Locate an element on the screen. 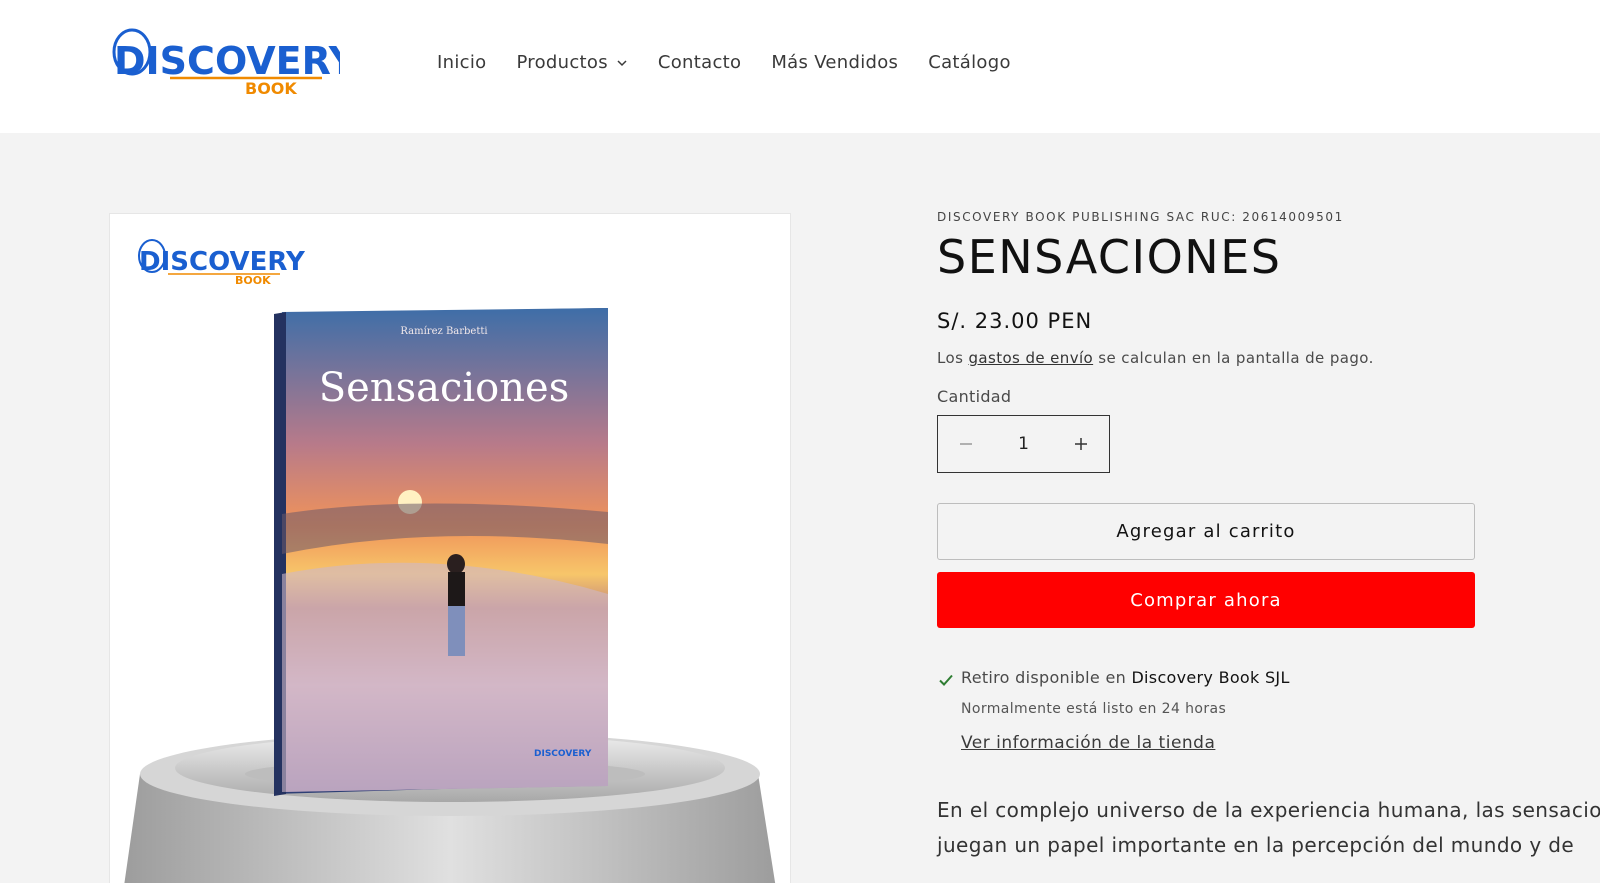 The image size is (1600, 883). nav-item-label: Inicio is located at coordinates (462, 62).